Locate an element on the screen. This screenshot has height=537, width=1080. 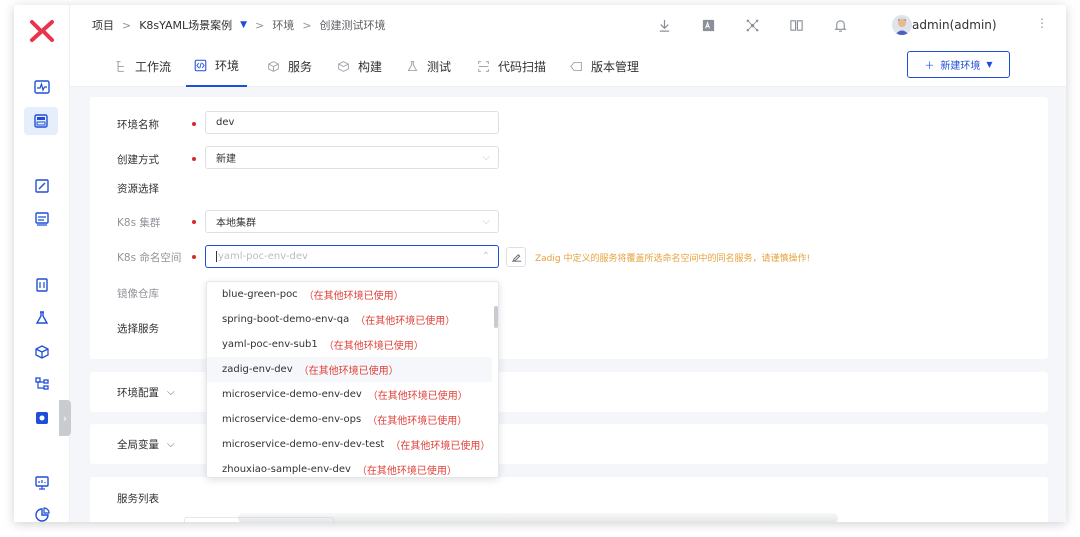
sidebar-item-settings is located at coordinates (42, 418).